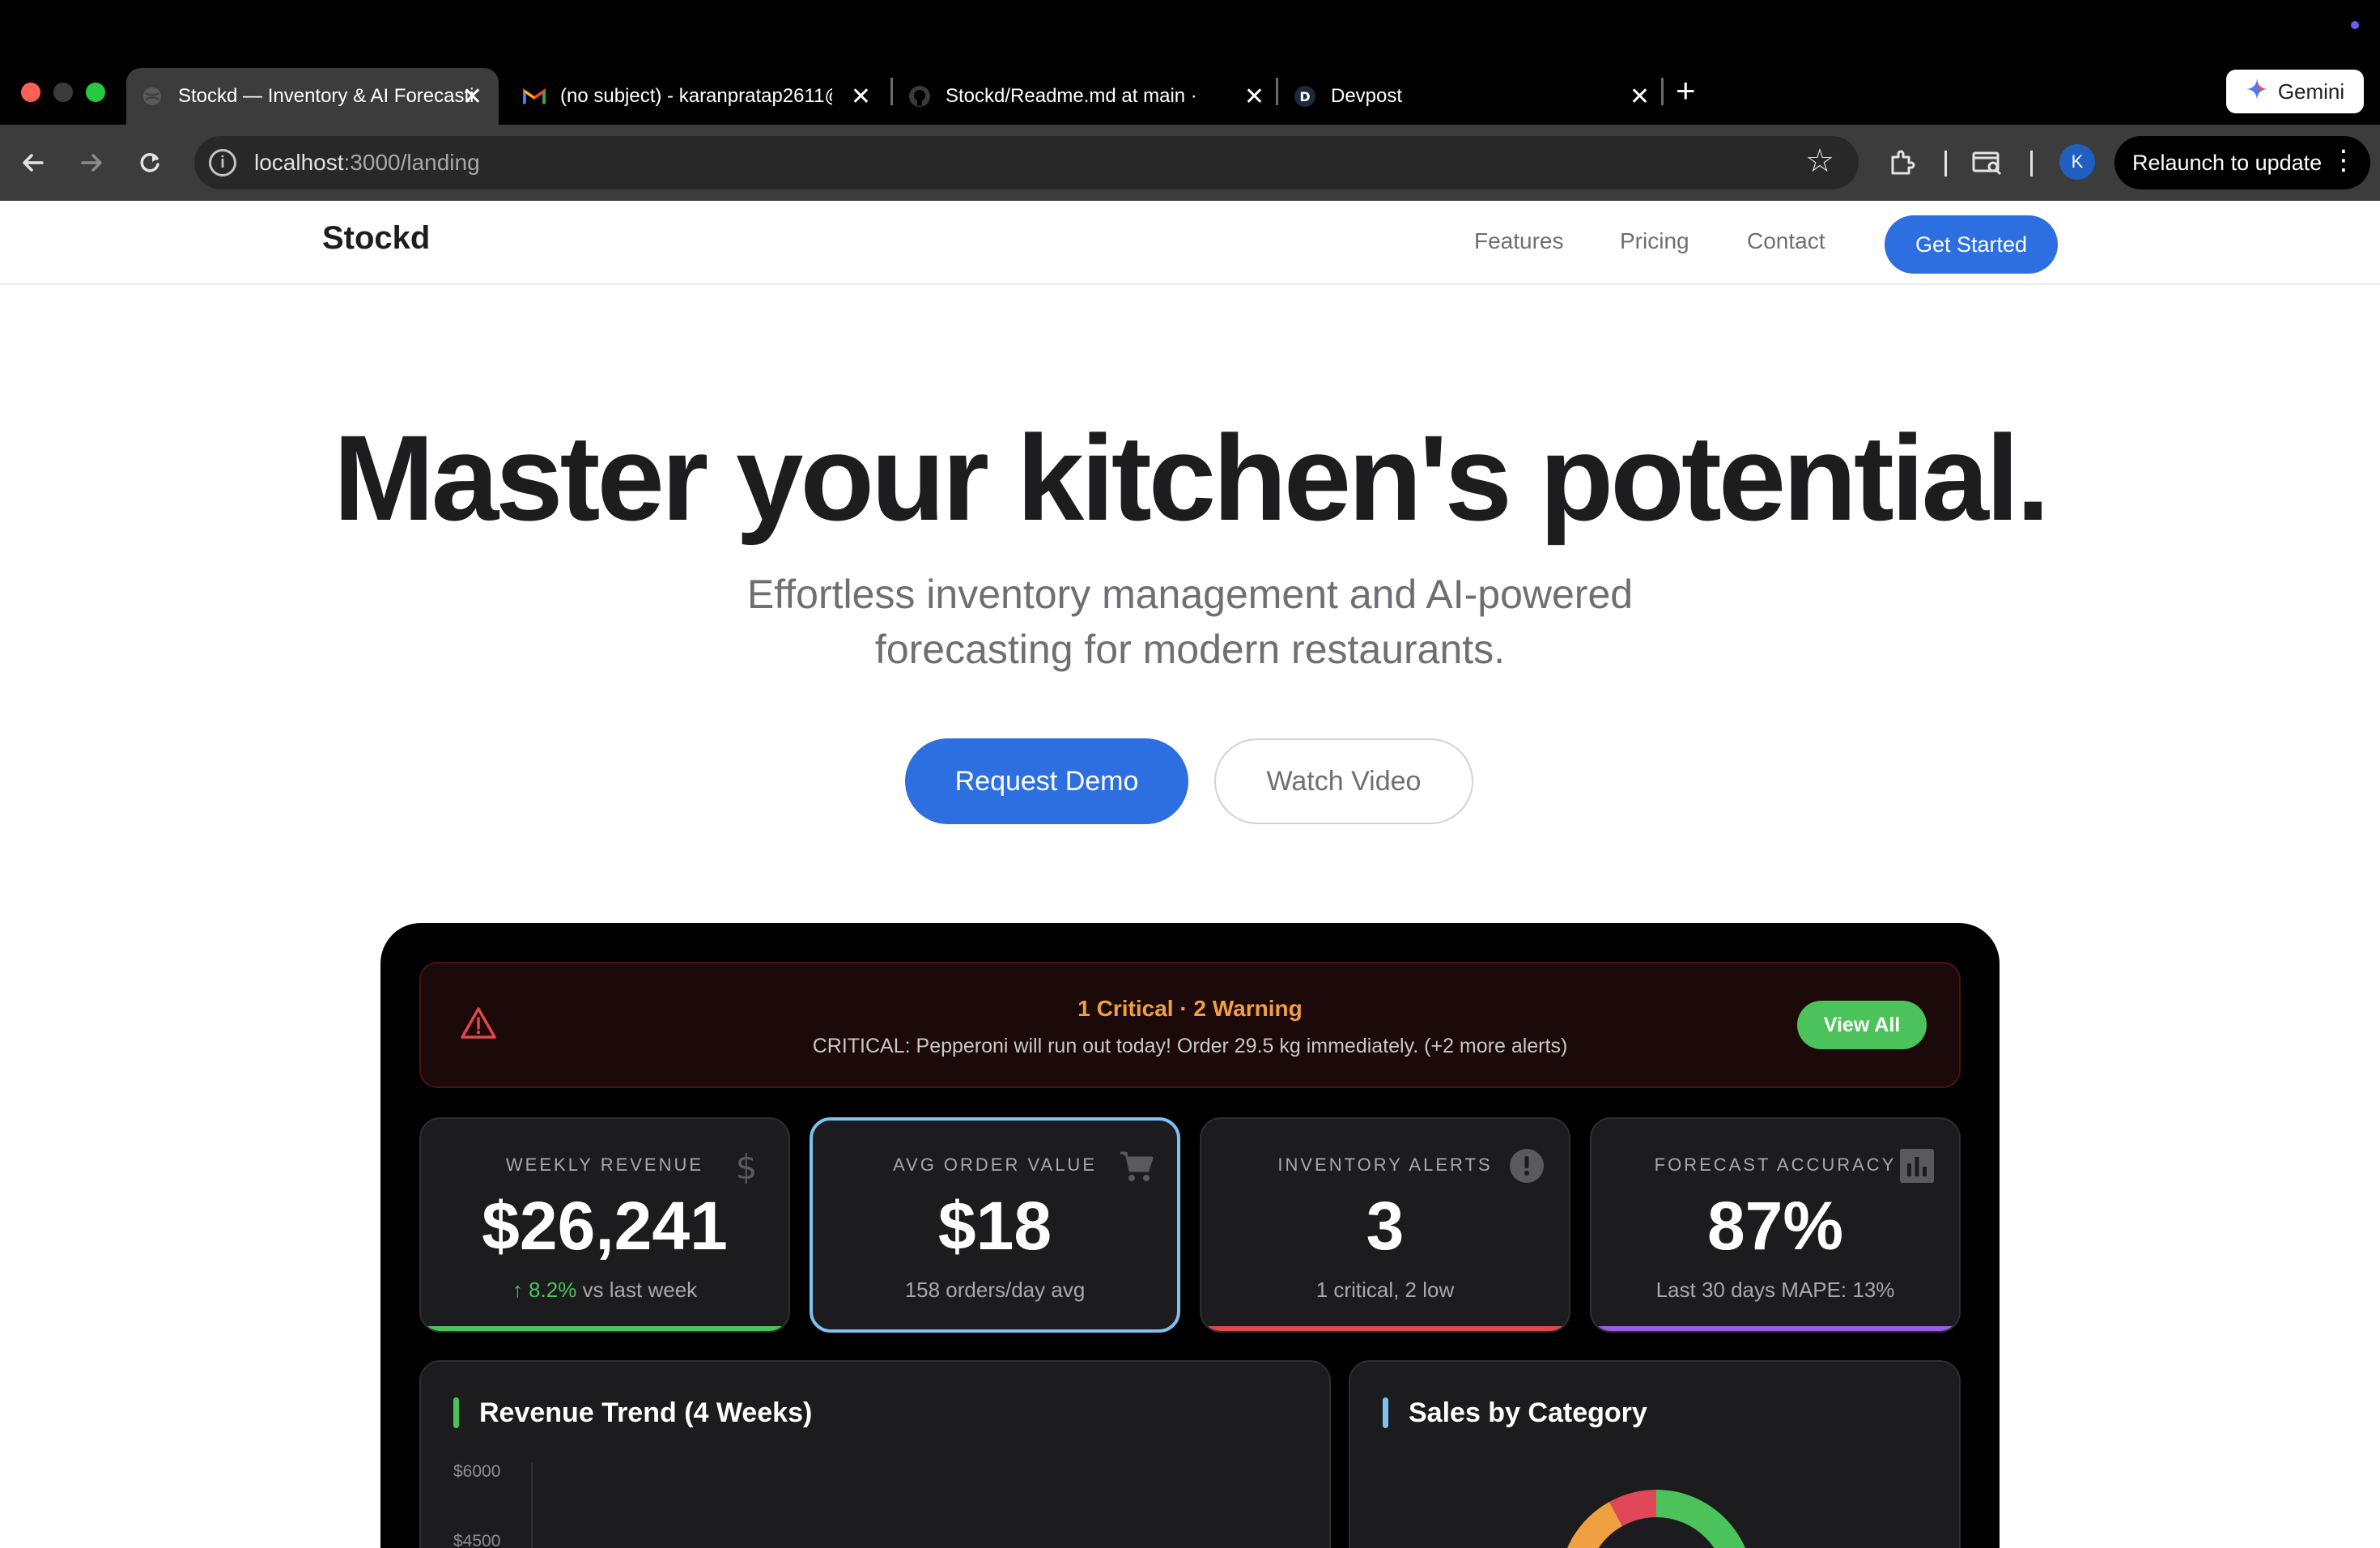 This screenshot has height=1548, width=2380. What do you see at coordinates (1344, 781) in the screenshot?
I see `watch-video-button: Watch Video` at bounding box center [1344, 781].